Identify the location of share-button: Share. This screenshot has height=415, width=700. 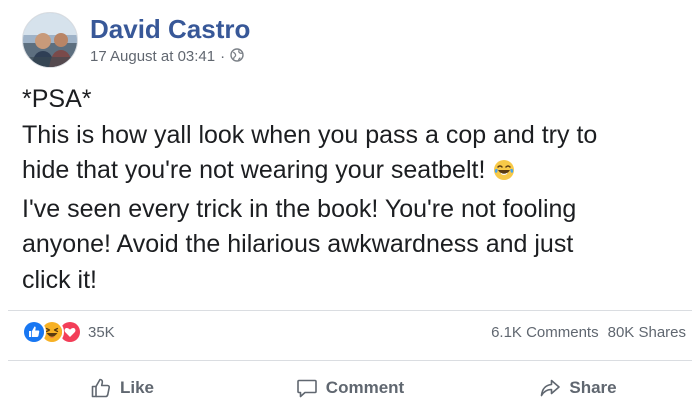
(578, 388).